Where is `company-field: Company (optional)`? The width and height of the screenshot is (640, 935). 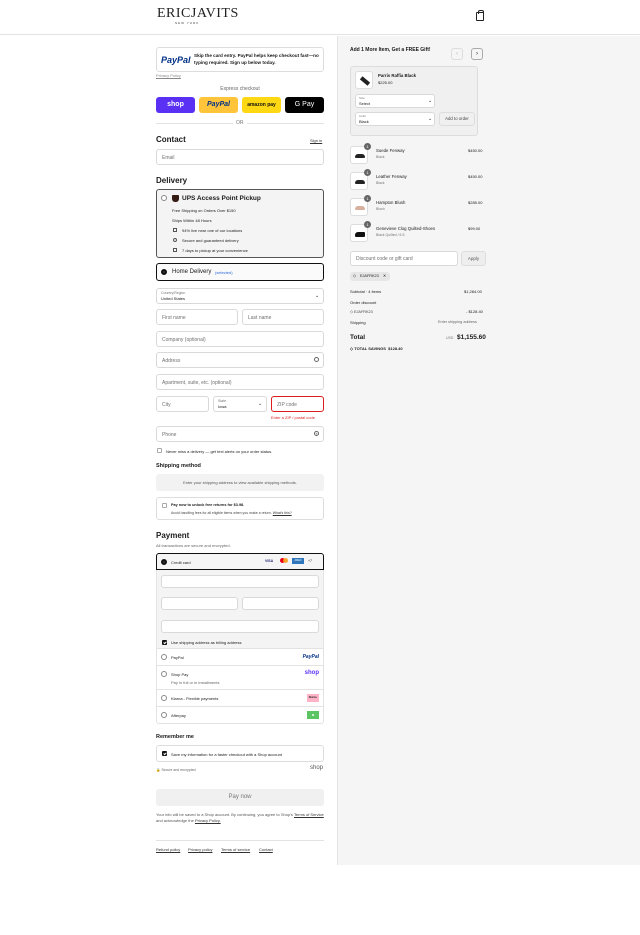 company-field: Company (optional) is located at coordinates (240, 339).